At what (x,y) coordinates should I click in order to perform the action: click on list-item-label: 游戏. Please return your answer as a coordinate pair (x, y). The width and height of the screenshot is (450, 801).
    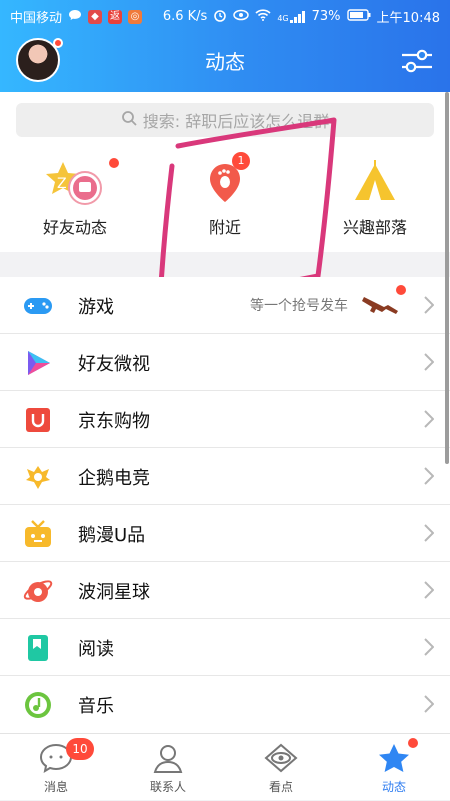
    Looking at the image, I should click on (96, 307).